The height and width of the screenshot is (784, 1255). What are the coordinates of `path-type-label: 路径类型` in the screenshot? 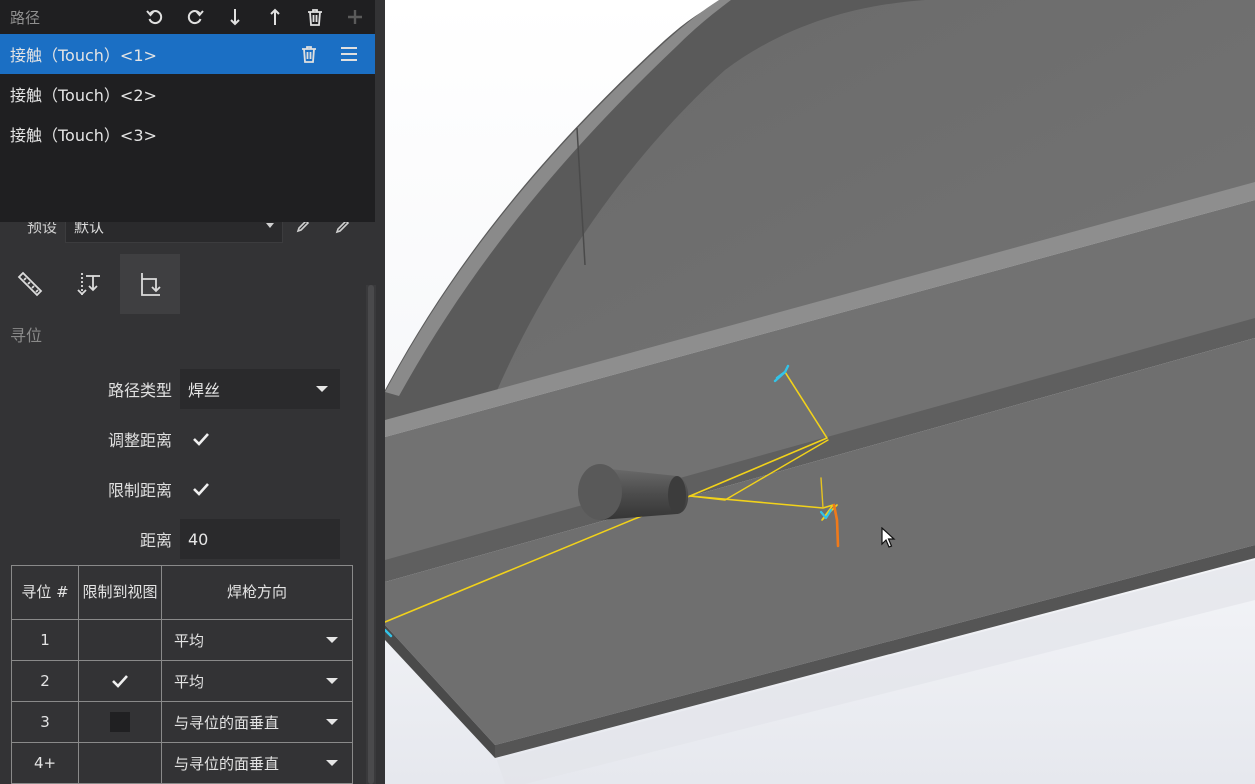 It's located at (139, 390).